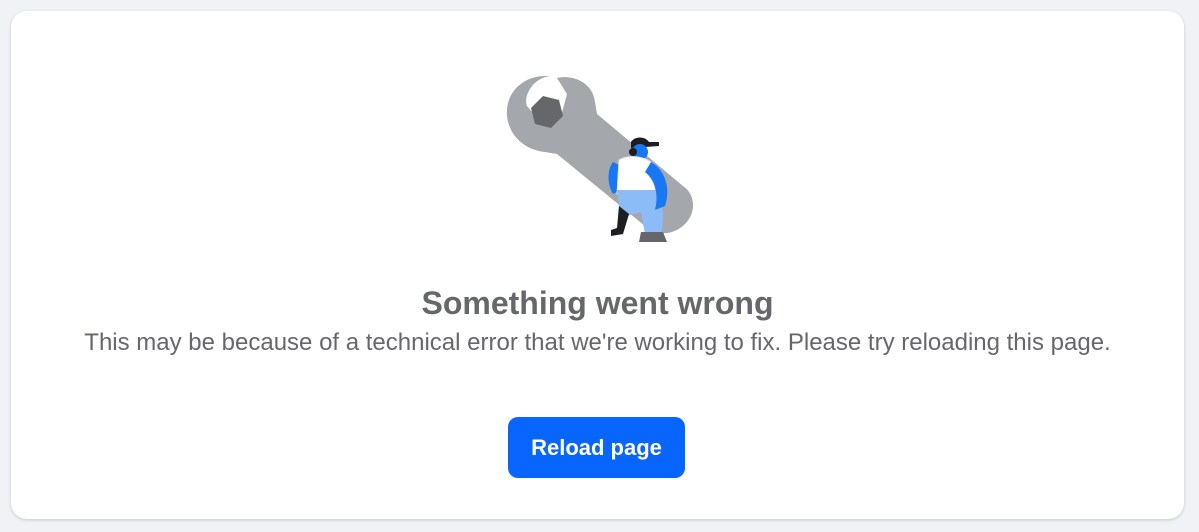 The width and height of the screenshot is (1199, 532). Describe the element at coordinates (597, 303) in the screenshot. I see `error-title: Something went wrong` at that location.